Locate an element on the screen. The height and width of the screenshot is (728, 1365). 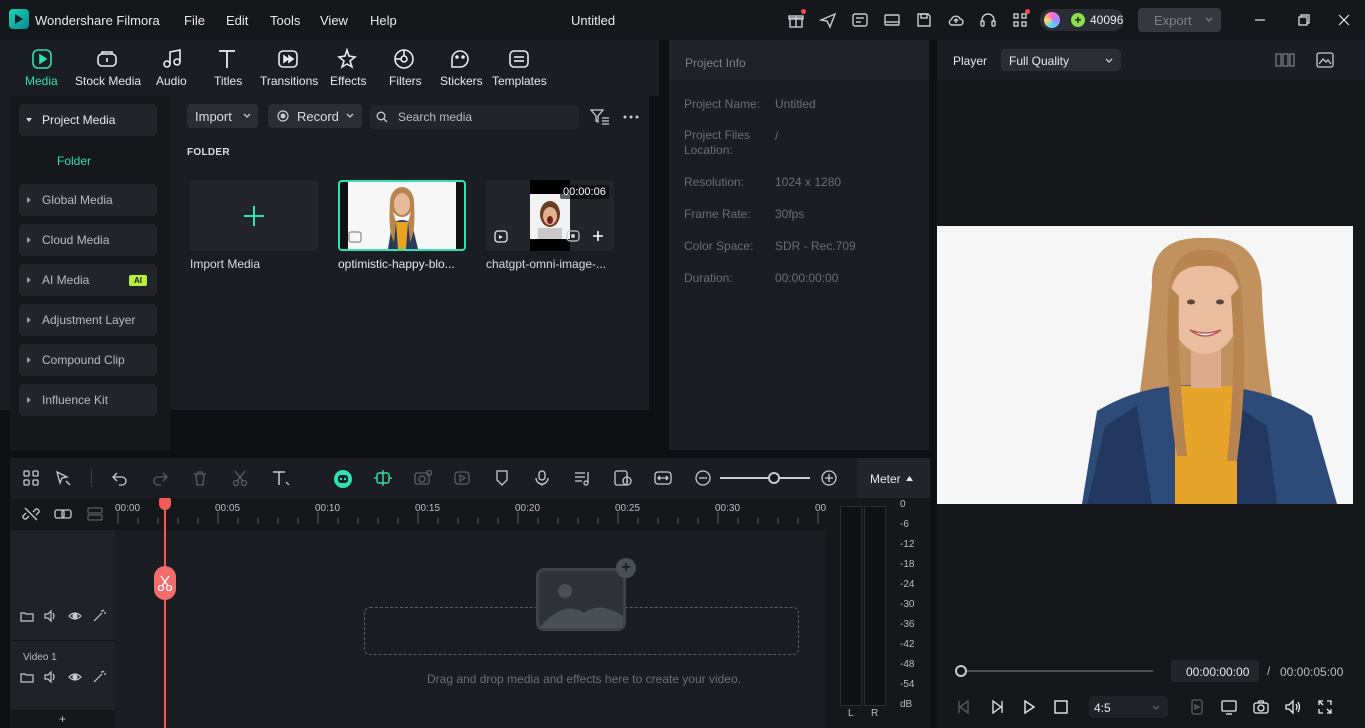
playhead-scissors-handle is located at coordinates (165, 583).